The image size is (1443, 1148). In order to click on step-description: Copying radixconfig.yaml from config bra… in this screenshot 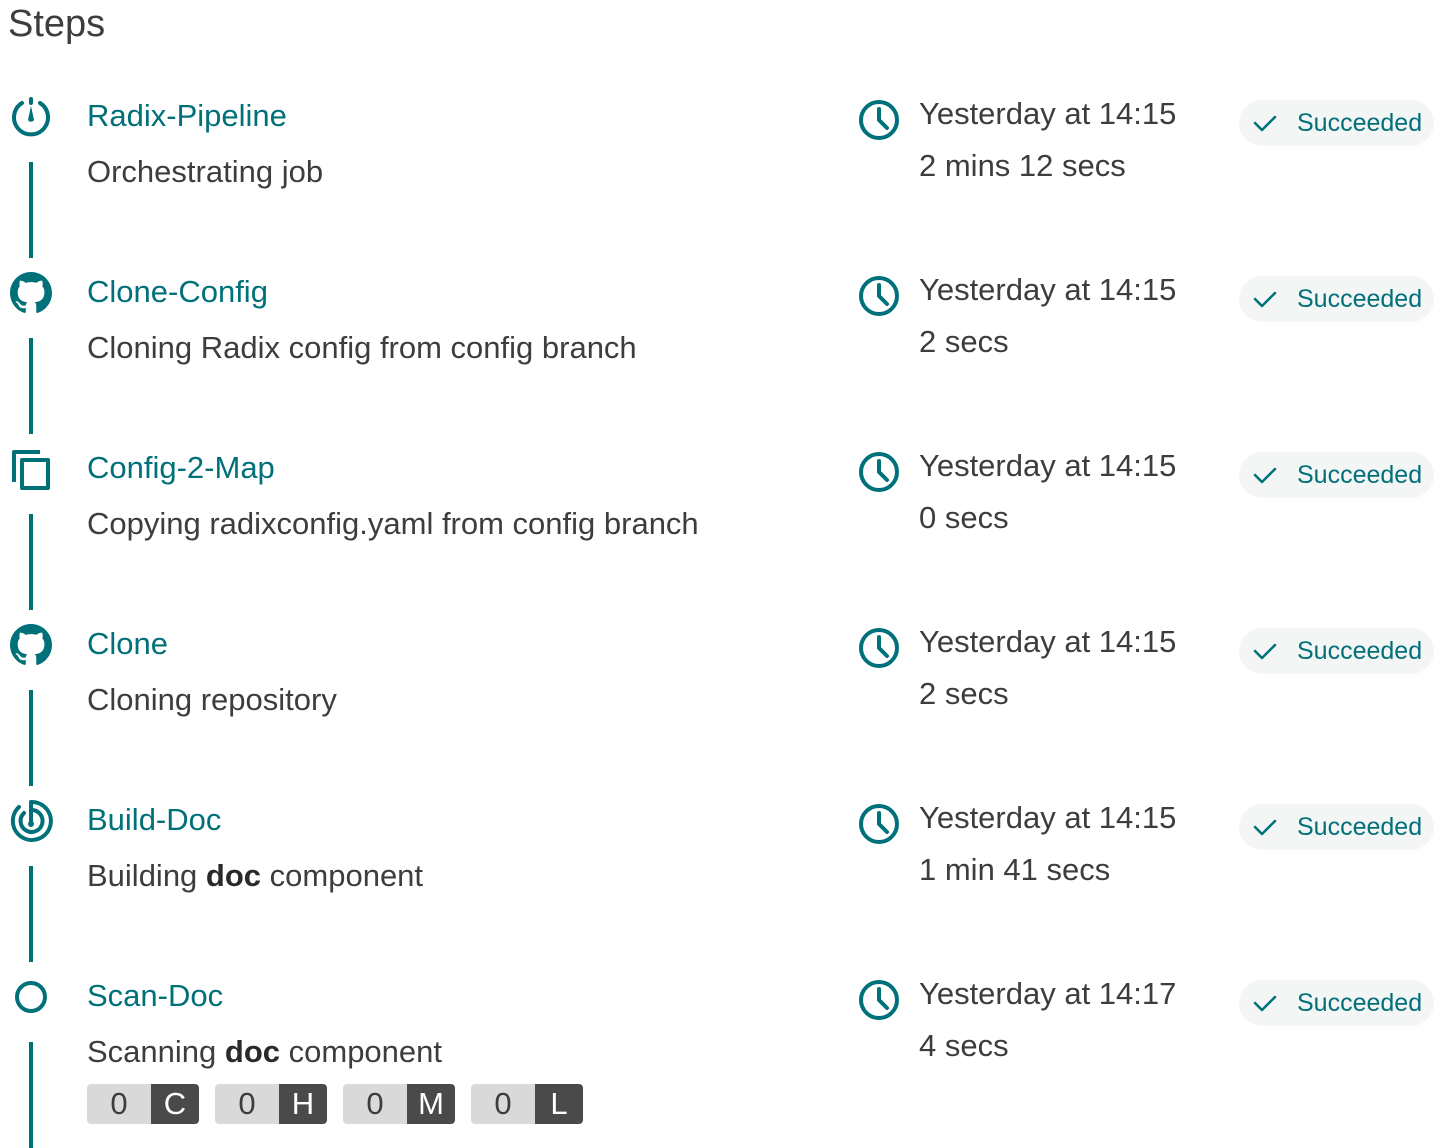, I will do `click(393, 523)`.